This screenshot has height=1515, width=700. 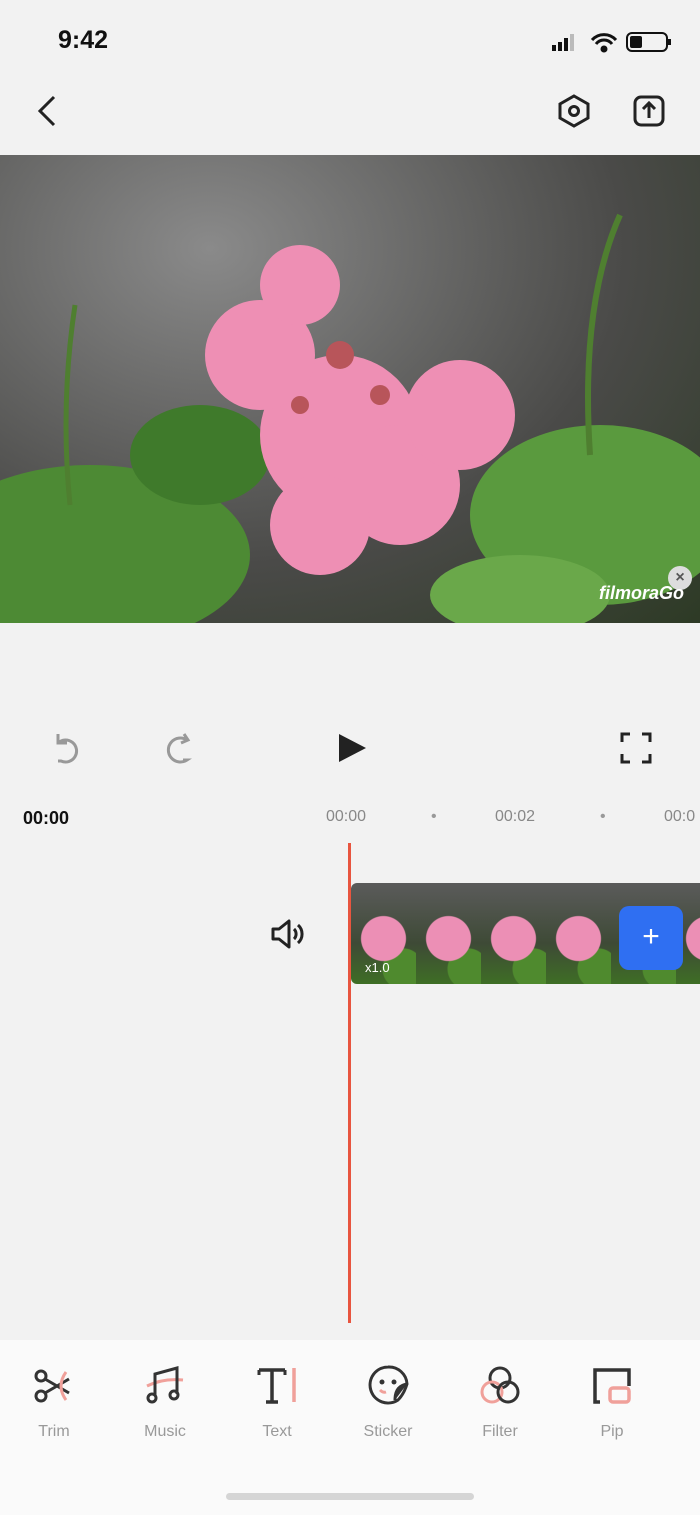 What do you see at coordinates (651, 938) in the screenshot?
I see `add-clip-button: +` at bounding box center [651, 938].